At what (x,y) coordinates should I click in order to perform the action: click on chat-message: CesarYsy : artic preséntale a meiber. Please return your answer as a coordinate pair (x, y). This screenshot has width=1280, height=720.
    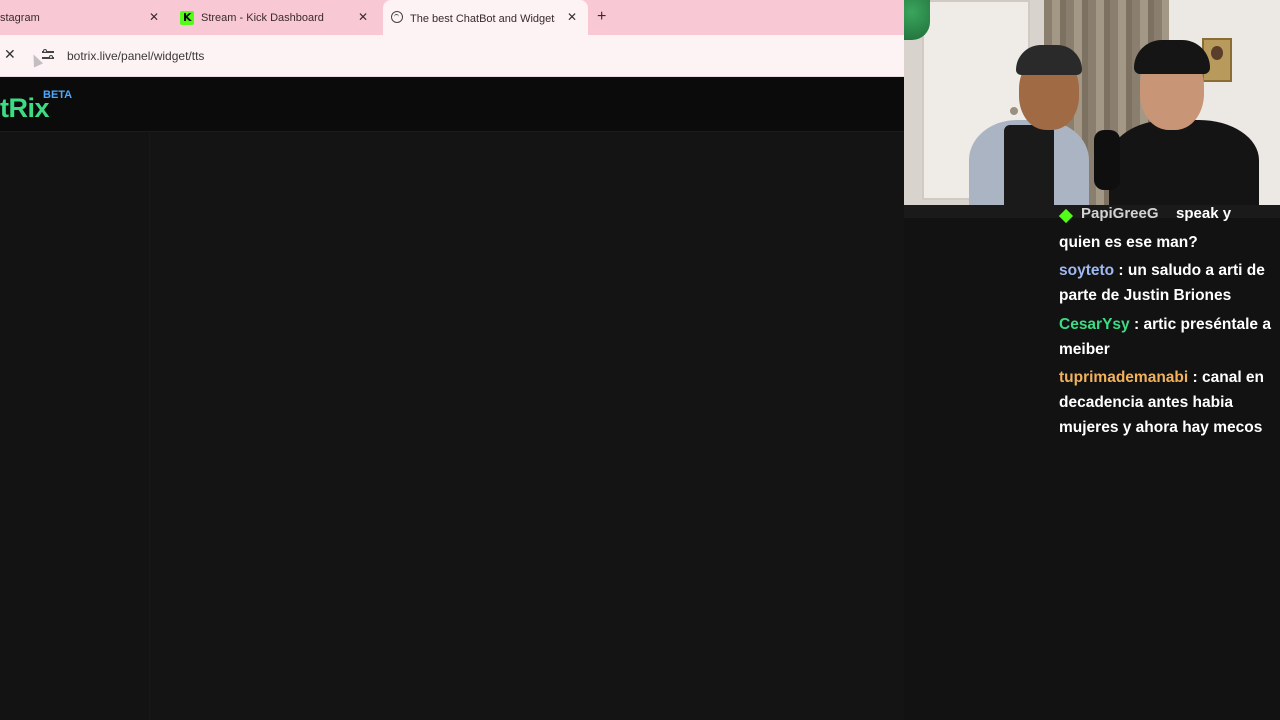
    Looking at the image, I should click on (1165, 337).